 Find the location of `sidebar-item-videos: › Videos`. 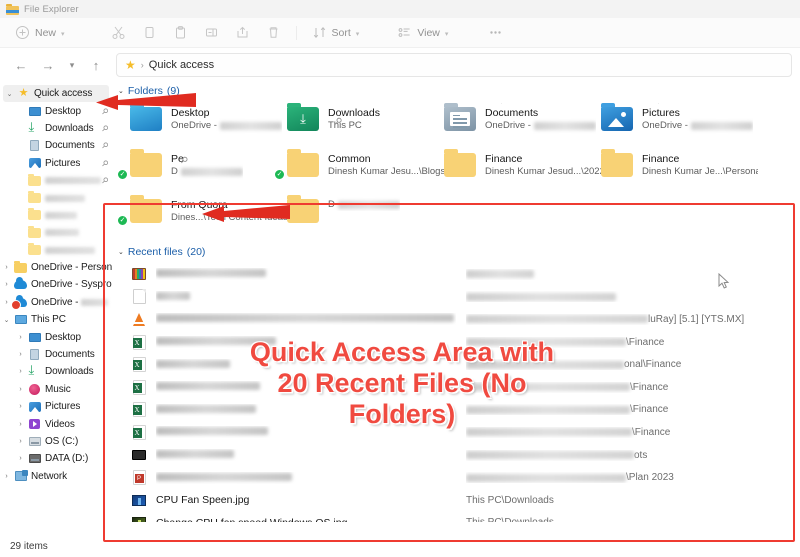

sidebar-item-videos: › Videos is located at coordinates (56, 423).